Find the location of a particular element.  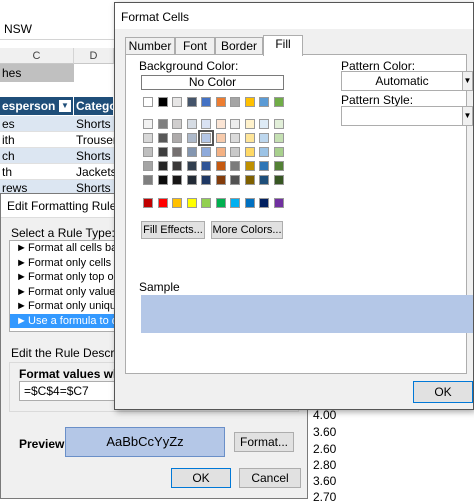

column-header-d: D is located at coordinates (94, 56).